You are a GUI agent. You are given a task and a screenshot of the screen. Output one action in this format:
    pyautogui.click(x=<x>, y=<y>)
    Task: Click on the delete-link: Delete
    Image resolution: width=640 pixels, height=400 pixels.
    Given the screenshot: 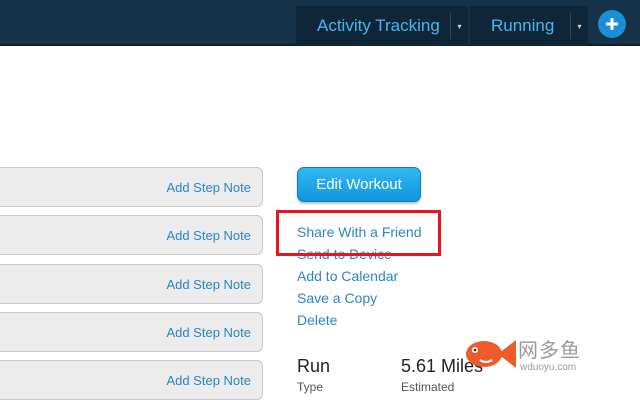 What is the action you would take?
    pyautogui.click(x=317, y=320)
    